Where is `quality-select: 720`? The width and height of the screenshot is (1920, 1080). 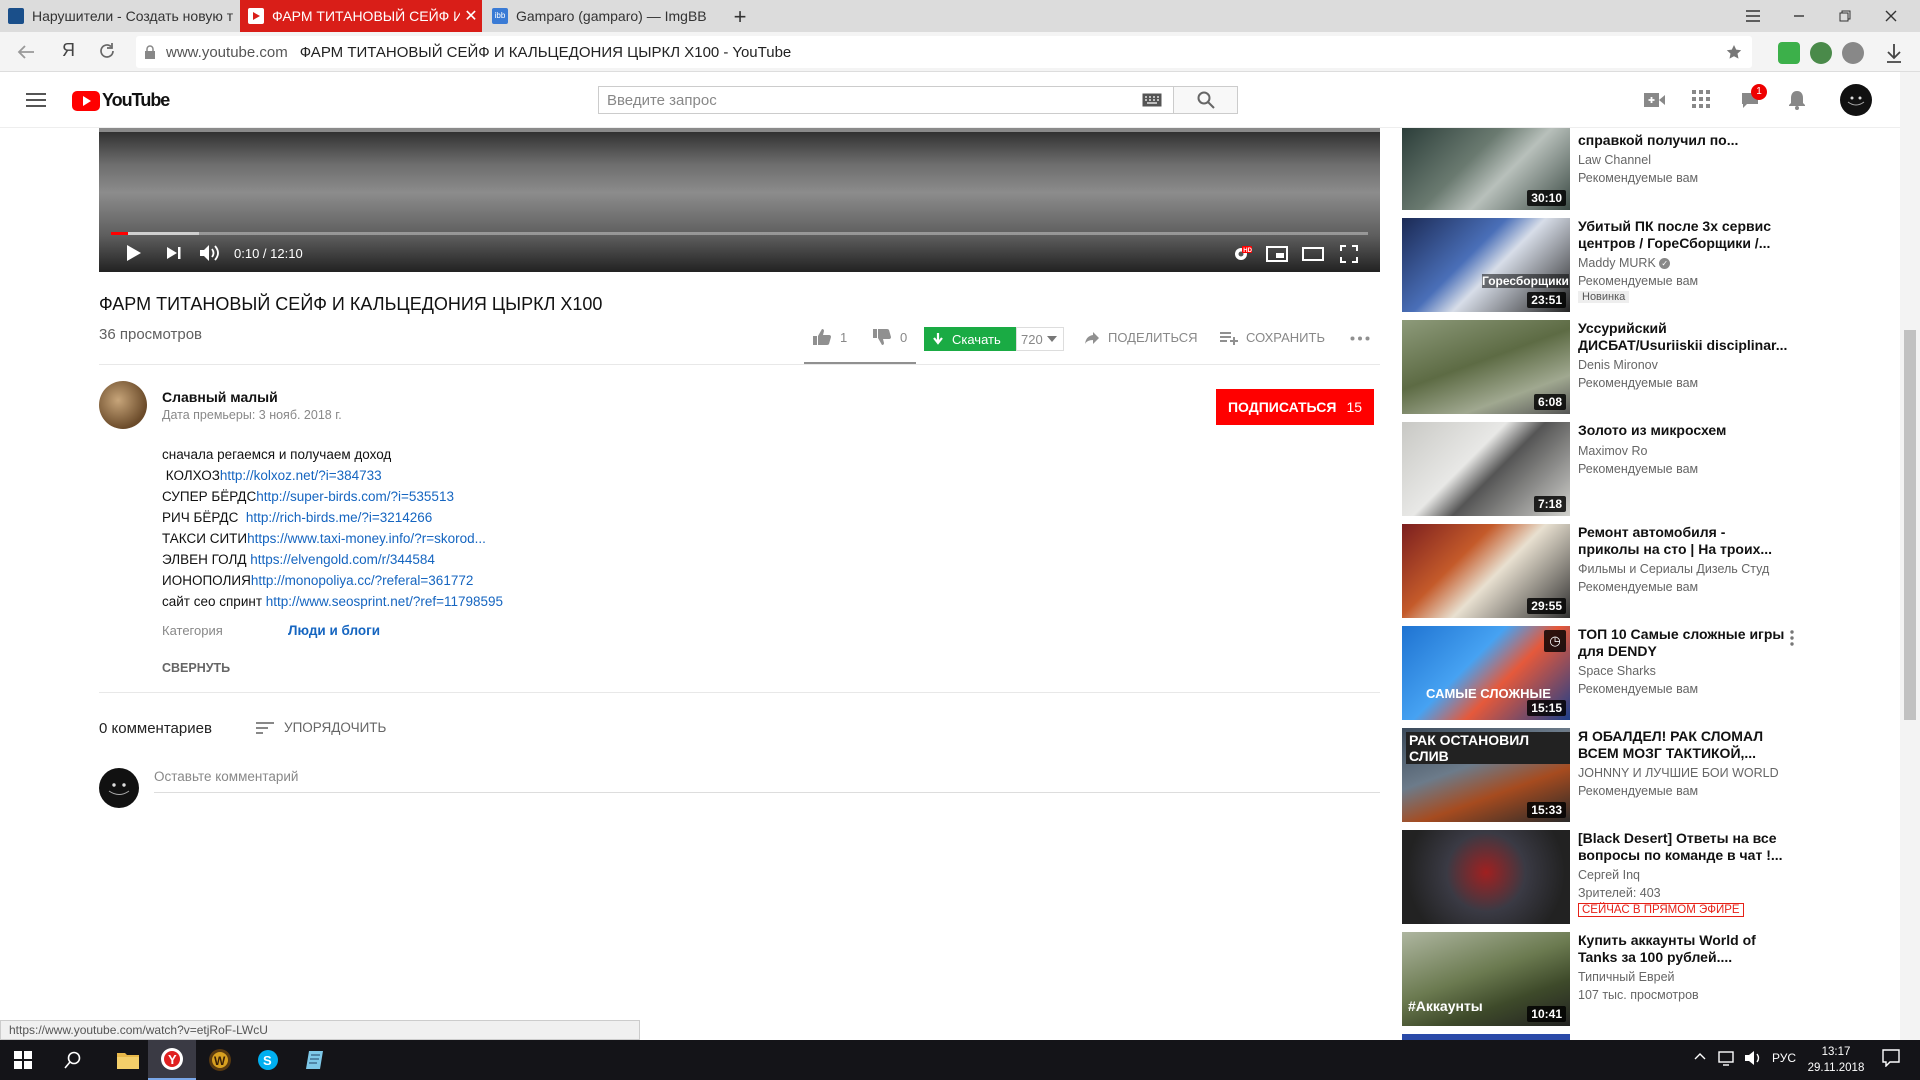
quality-select: 720 is located at coordinates (1040, 339).